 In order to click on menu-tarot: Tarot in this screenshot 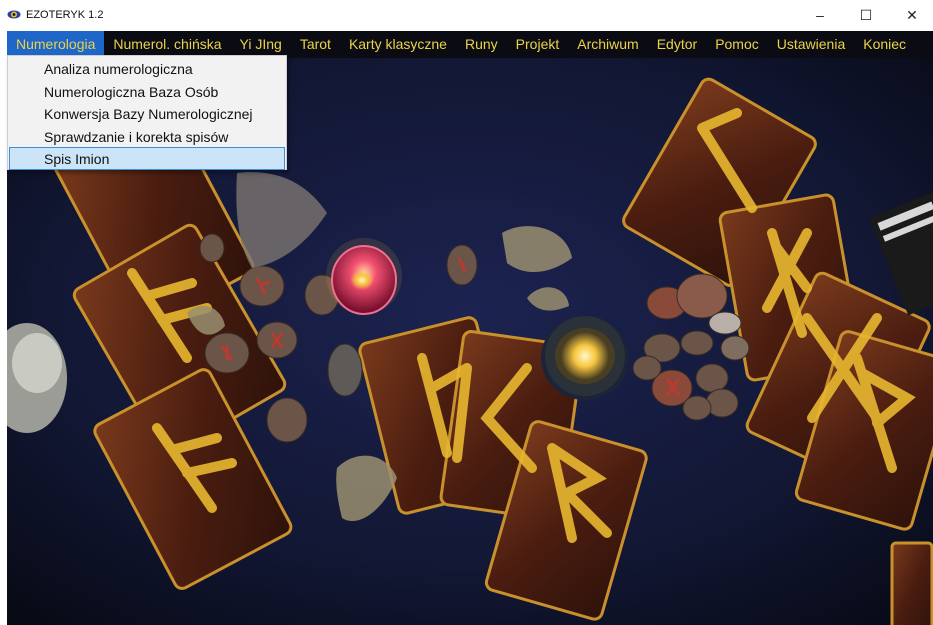, I will do `click(315, 44)`.